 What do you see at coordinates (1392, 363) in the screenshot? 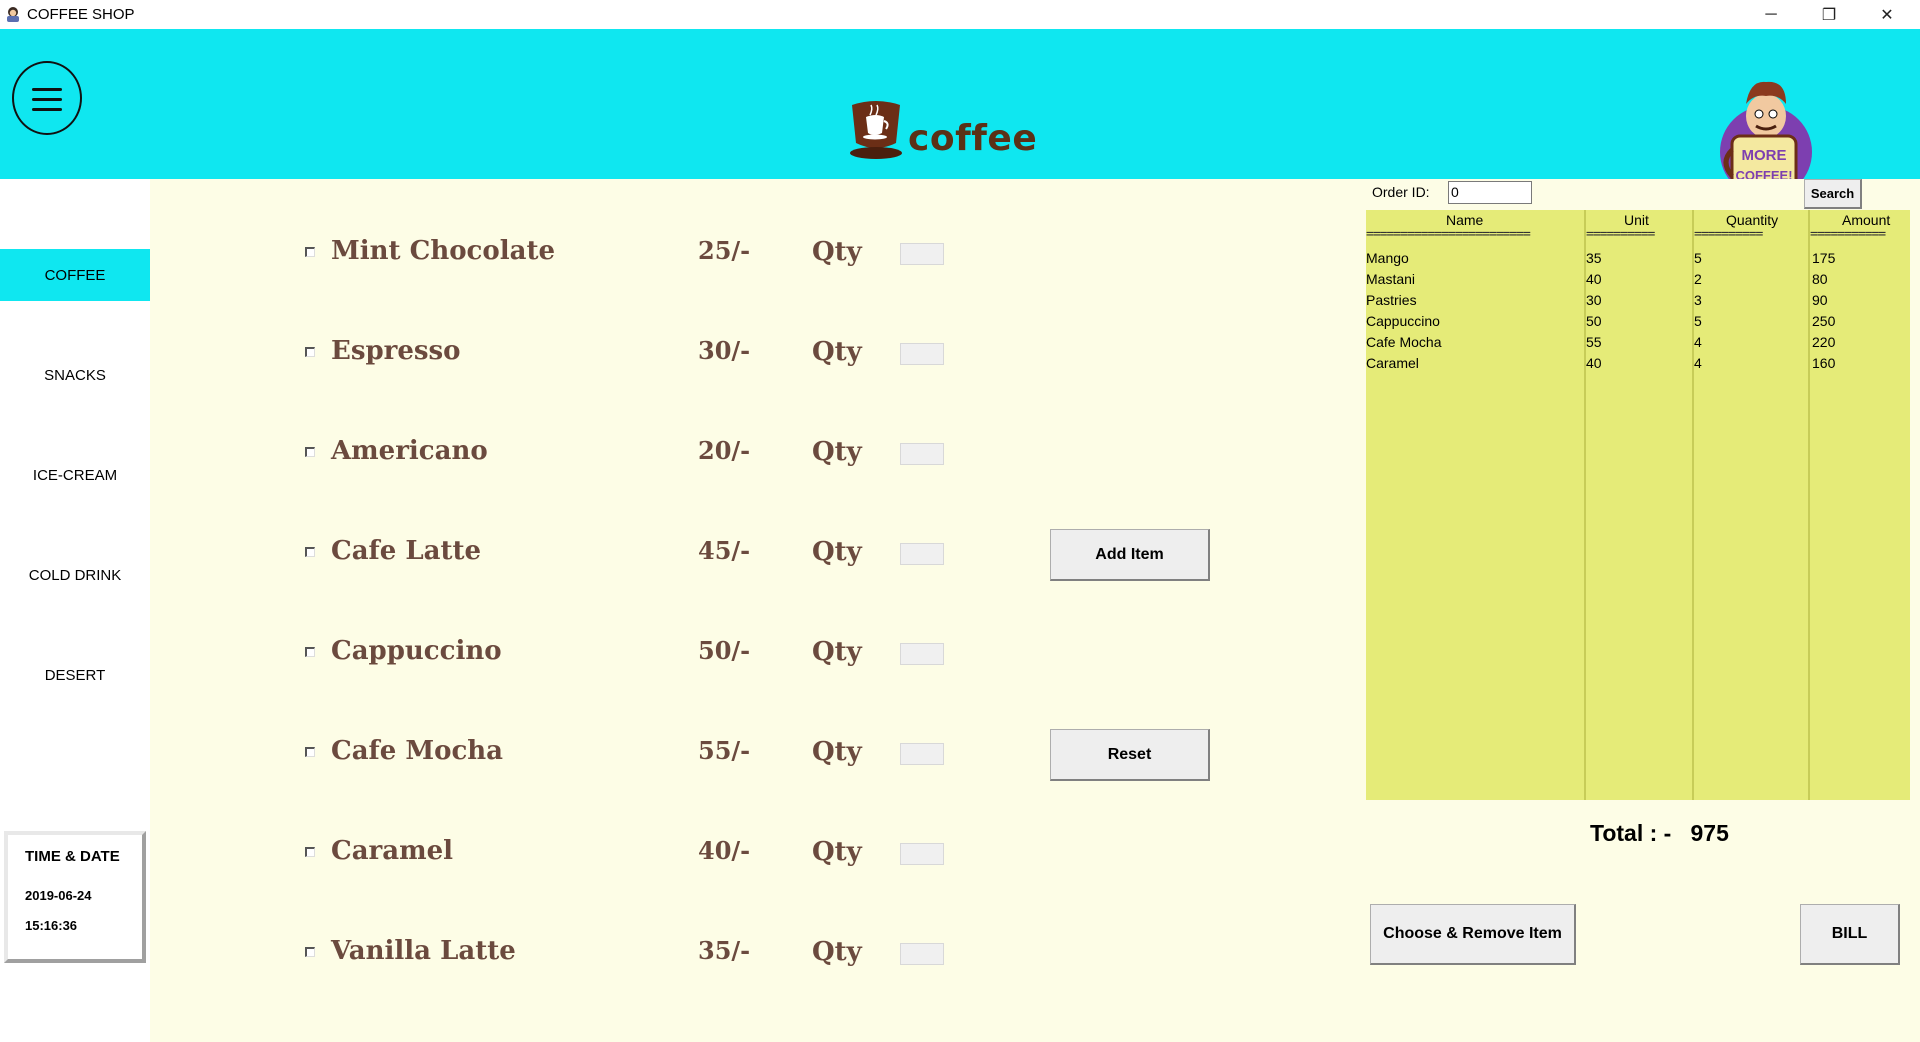
I see `table-cell: Caramel` at bounding box center [1392, 363].